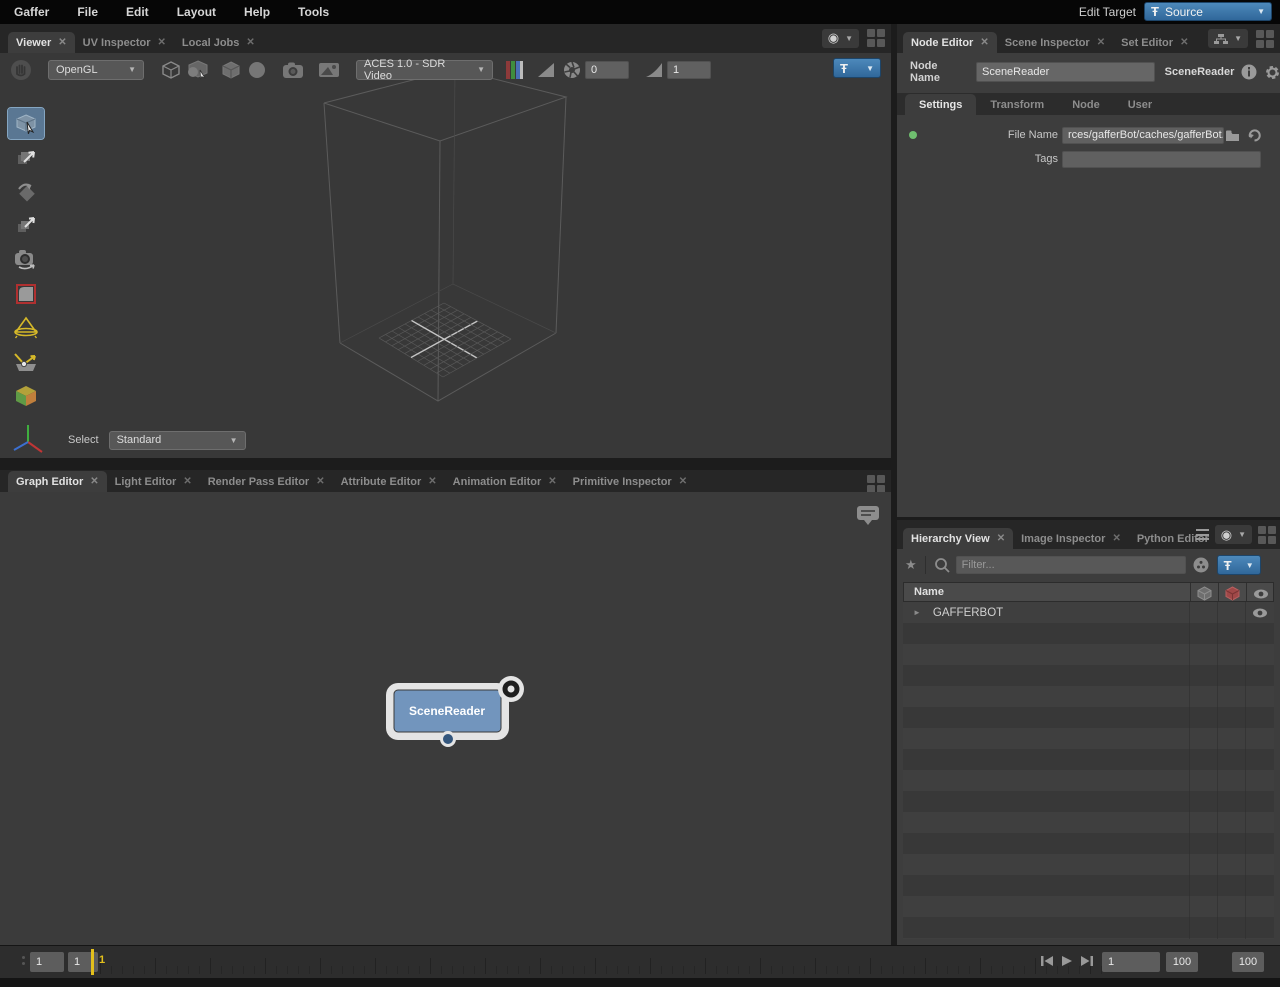 The image size is (1280, 987). Describe the element at coordinates (911, 565) in the screenshot. I see `bookmark-star-icon: ★` at that location.